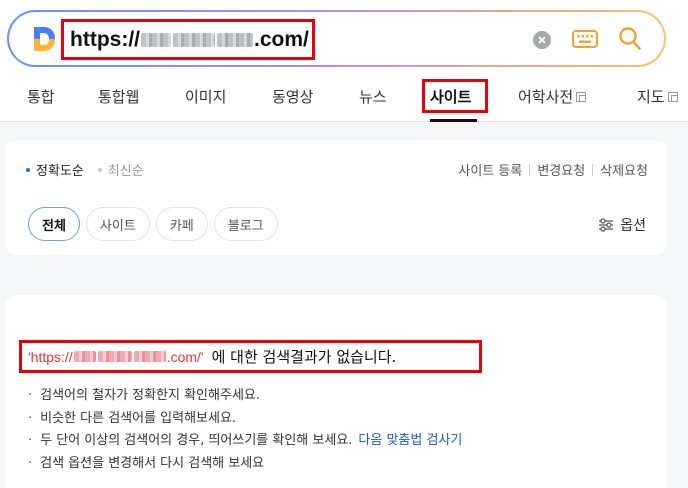 This screenshot has height=488, width=688. What do you see at coordinates (28, 169) in the screenshot?
I see `selected-dot-icon` at bounding box center [28, 169].